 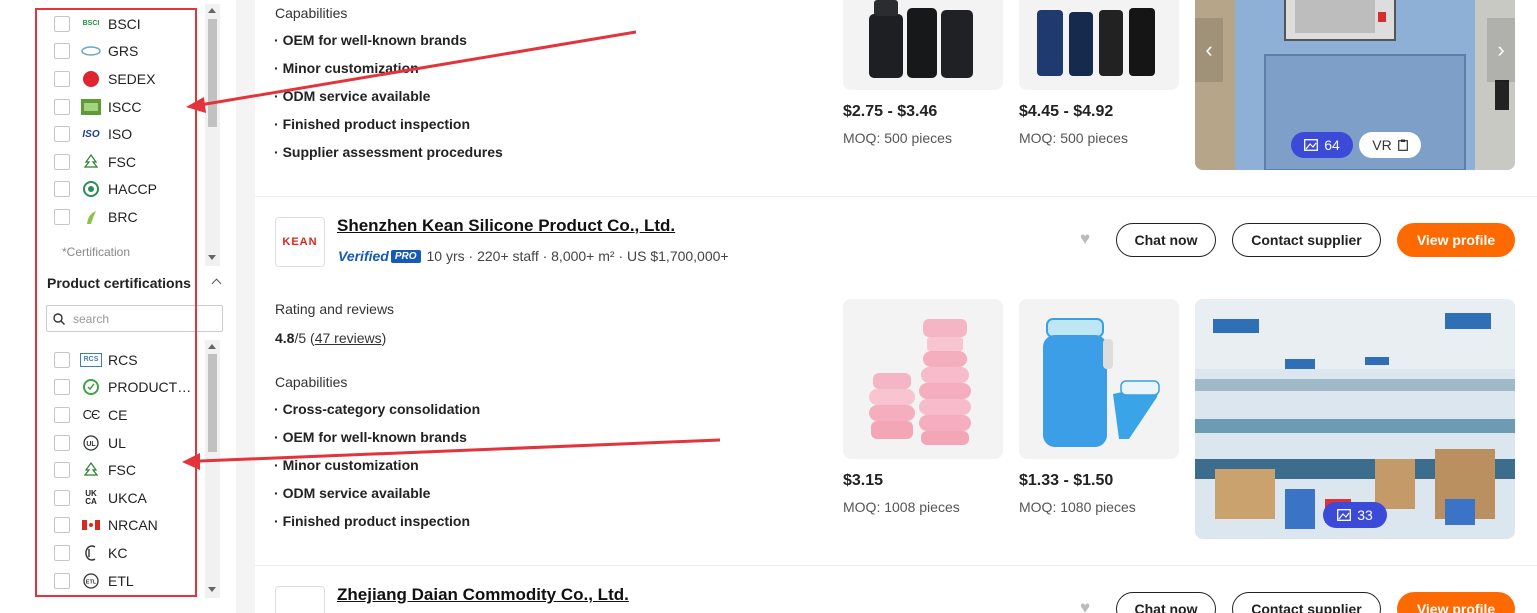 What do you see at coordinates (212, 469) in the screenshot?
I see `product-cert-scrollbar` at bounding box center [212, 469].